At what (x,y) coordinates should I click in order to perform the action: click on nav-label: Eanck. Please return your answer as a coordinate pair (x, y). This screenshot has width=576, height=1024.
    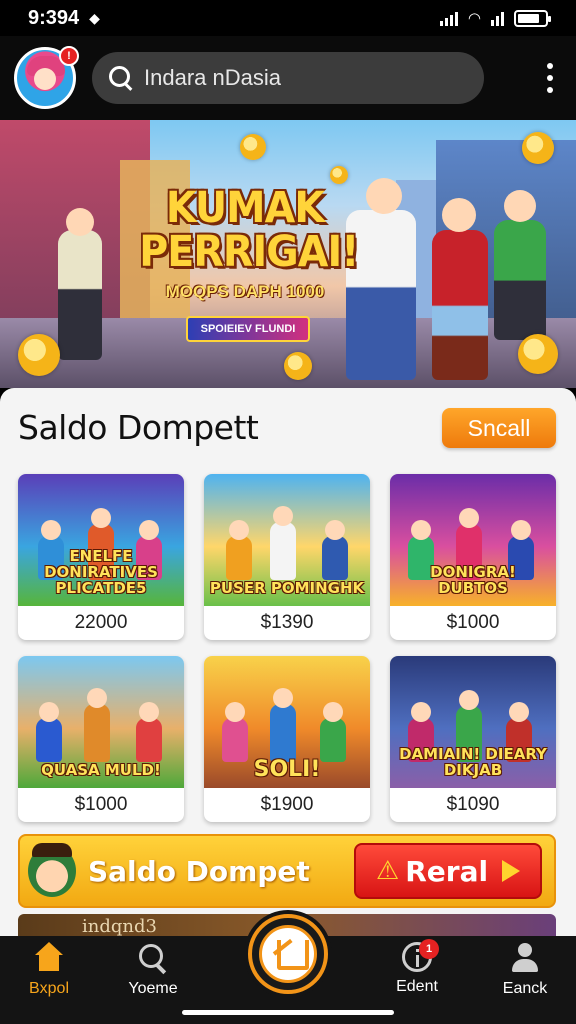
    Looking at the image, I should click on (525, 988).